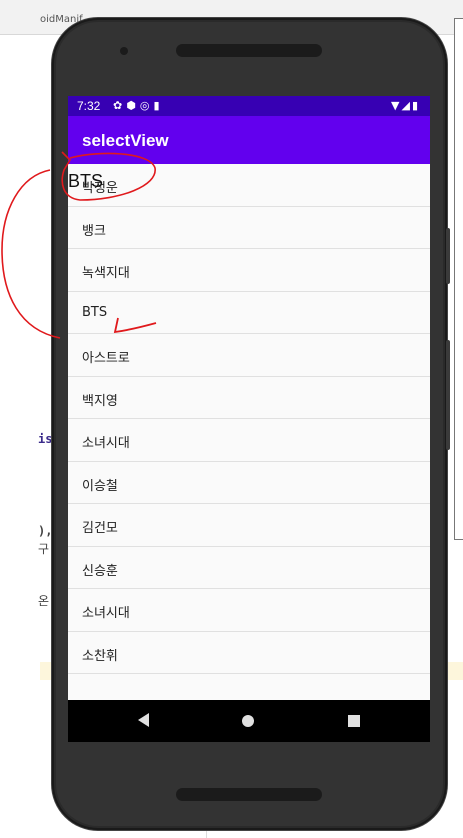 This screenshot has width=463, height=838. What do you see at coordinates (249, 270) in the screenshot?
I see `list-item: 녹색지대` at bounding box center [249, 270].